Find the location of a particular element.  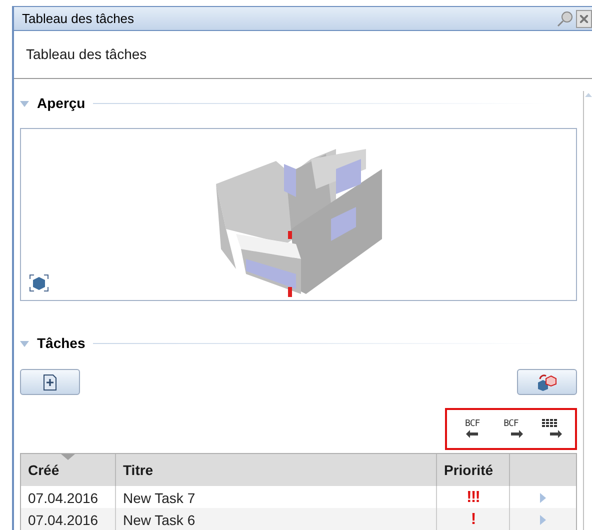

close-button is located at coordinates (584, 19).